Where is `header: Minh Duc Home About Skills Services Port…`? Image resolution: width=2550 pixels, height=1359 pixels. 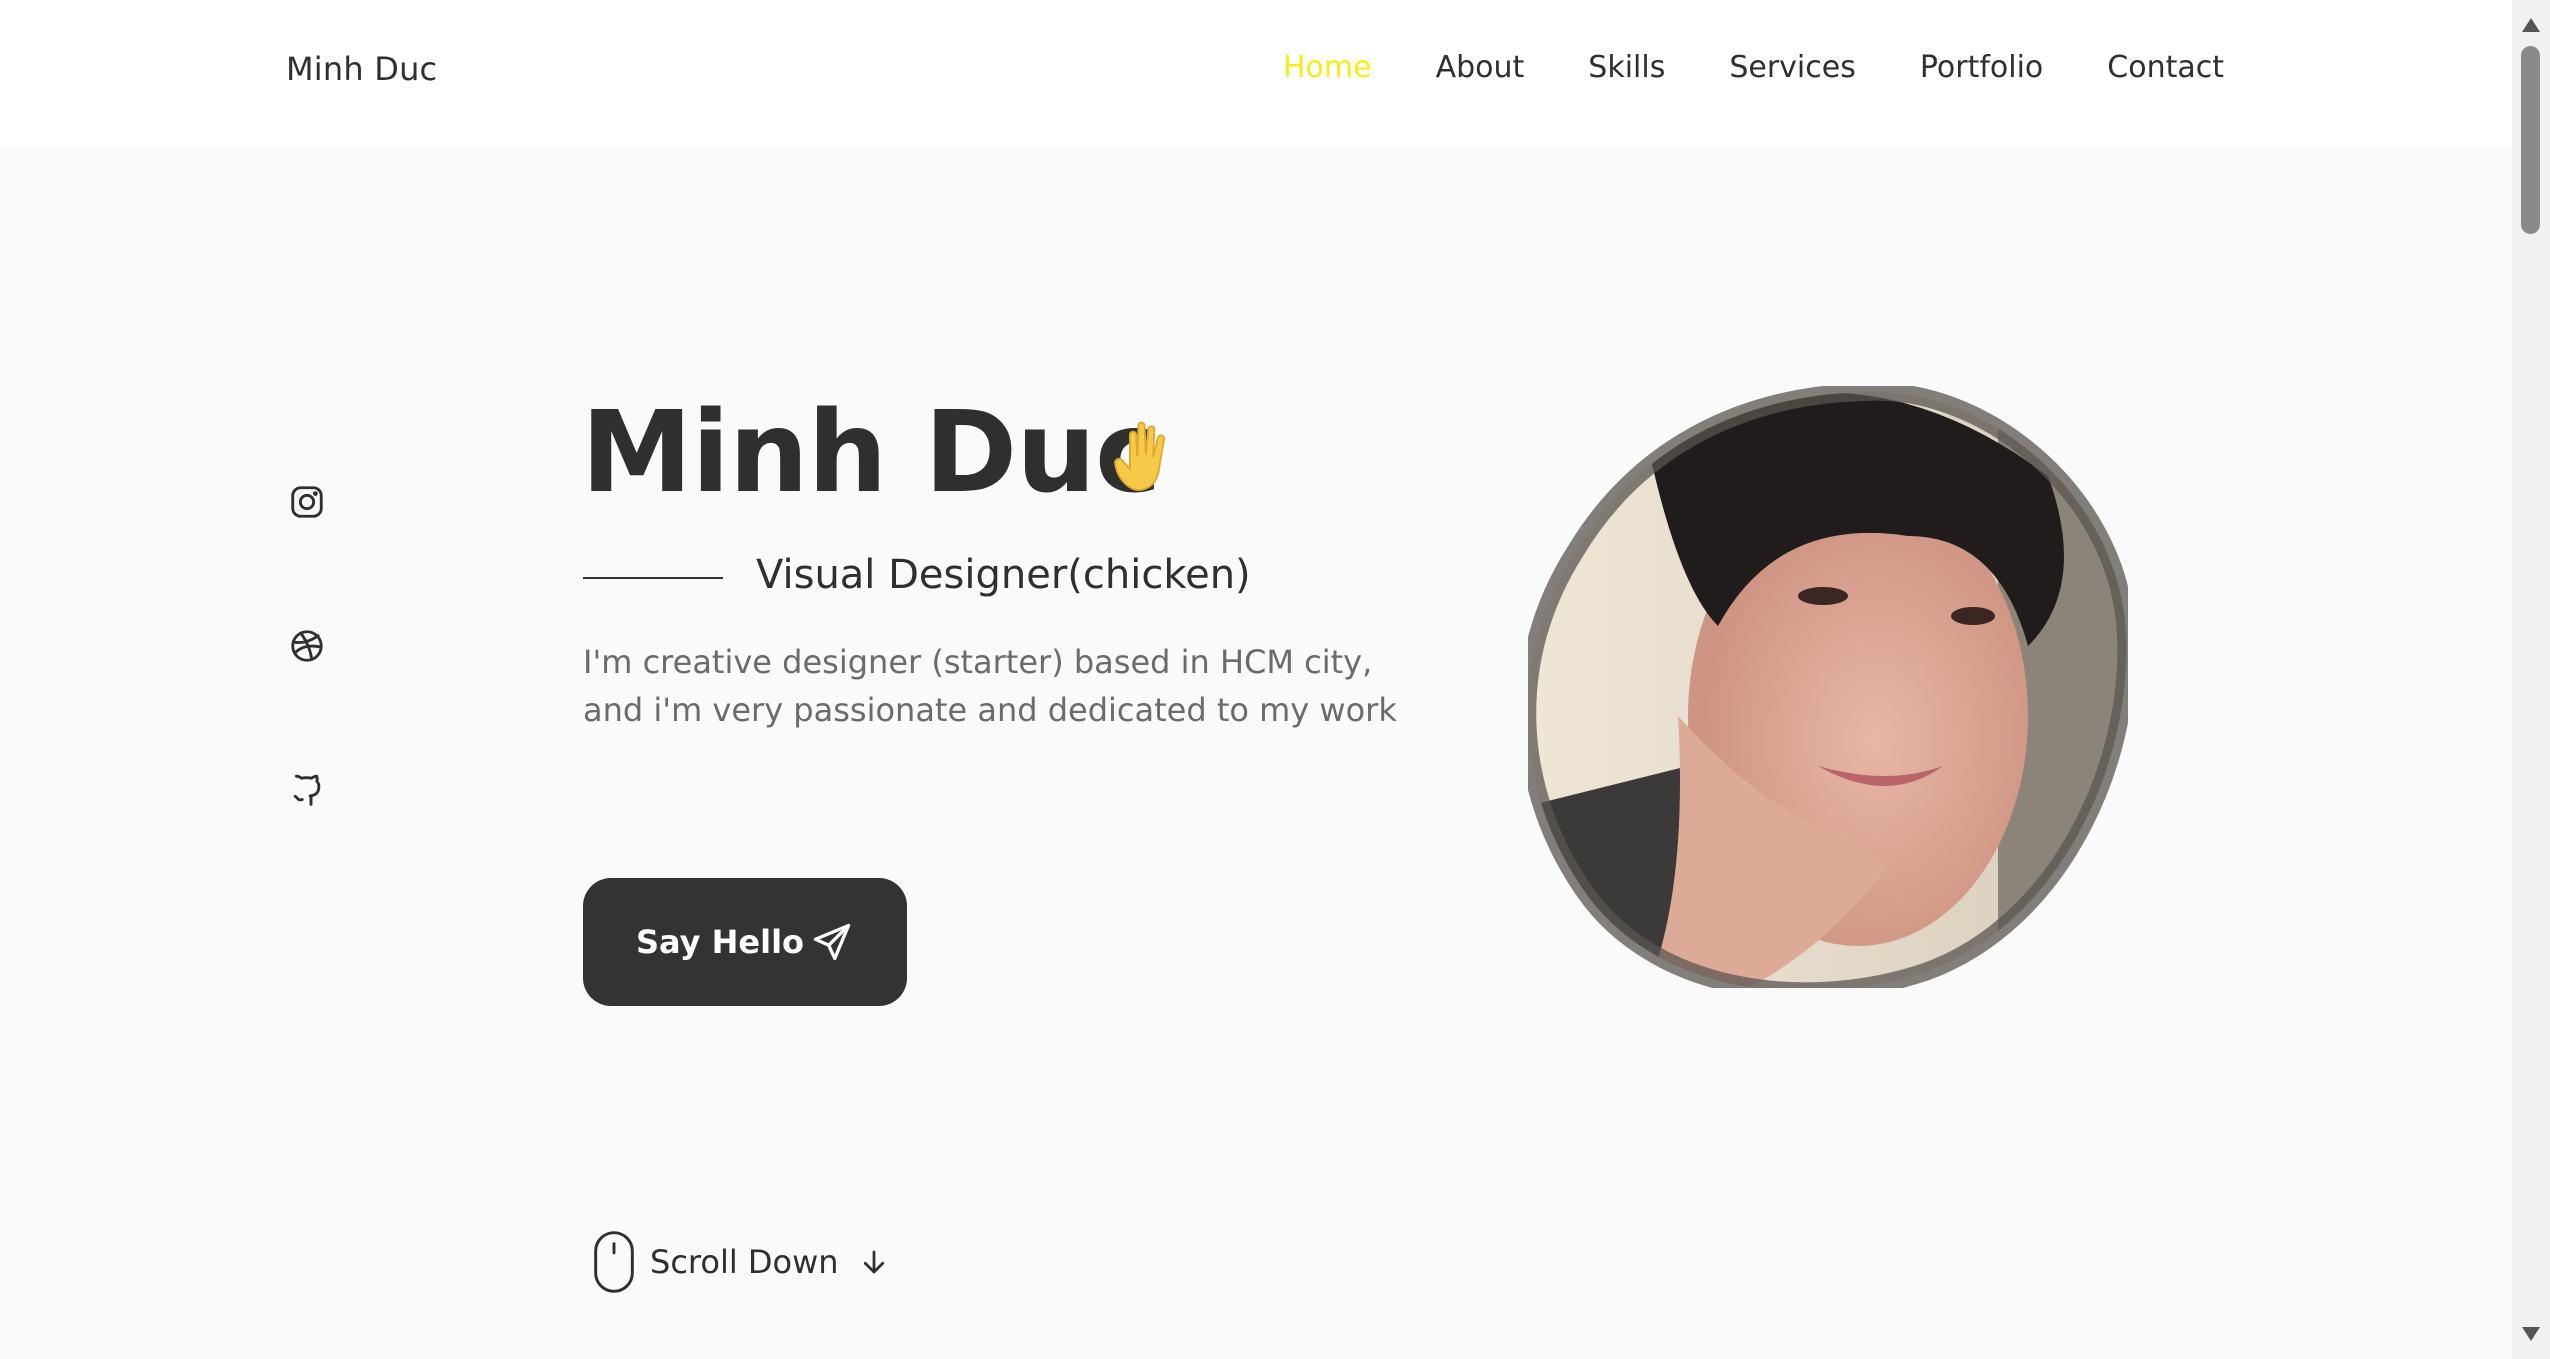 header: Minh Duc Home About Skills Services Port… is located at coordinates (1256, 73).